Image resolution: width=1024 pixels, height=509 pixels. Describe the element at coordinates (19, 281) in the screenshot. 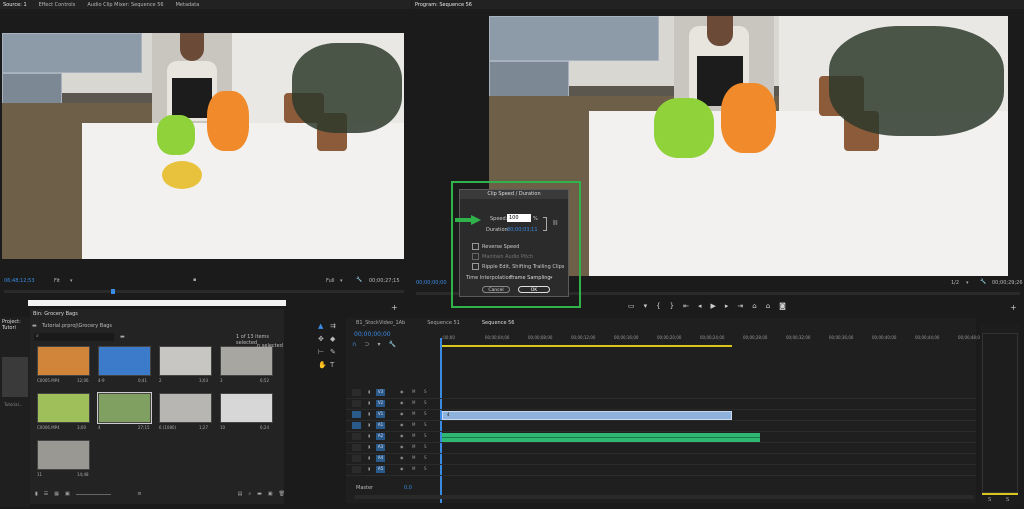

I see `source-timecode: 06;48;12;53` at that location.